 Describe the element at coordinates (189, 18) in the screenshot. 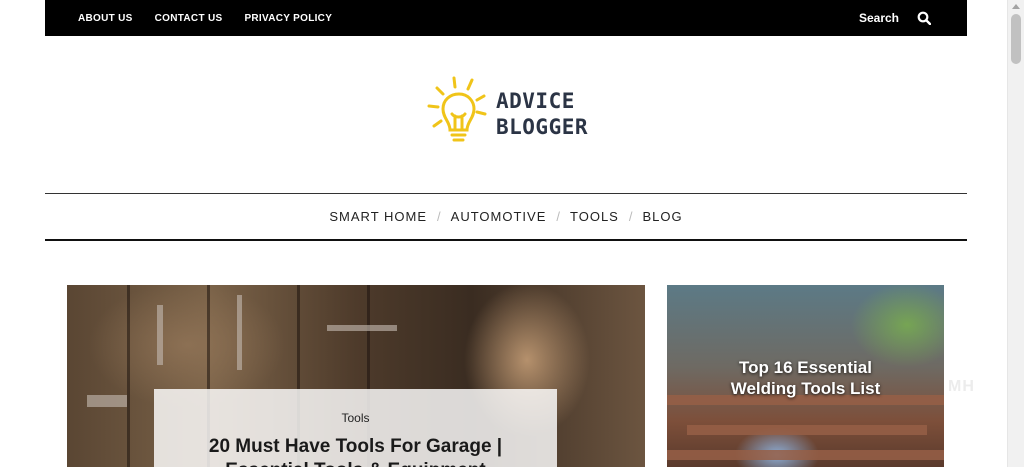

I see `top-link-contact-us: CONTACT US` at that location.